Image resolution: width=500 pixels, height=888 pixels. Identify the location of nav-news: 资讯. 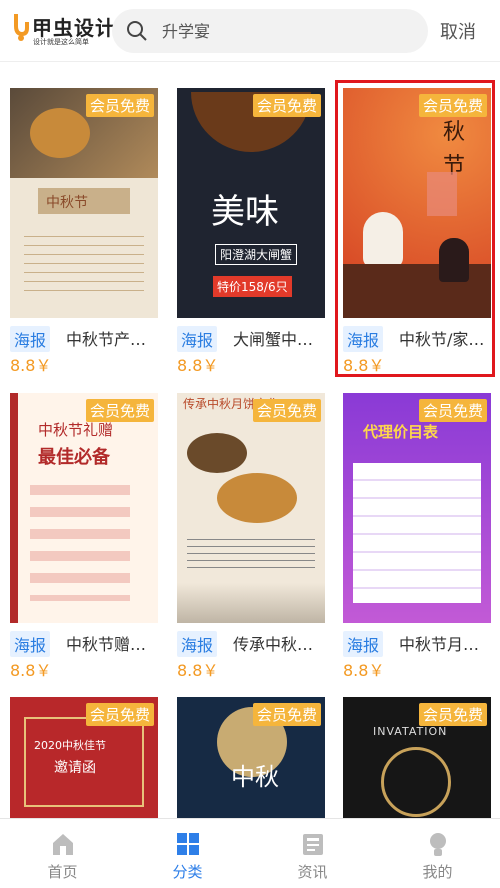
(312, 853).